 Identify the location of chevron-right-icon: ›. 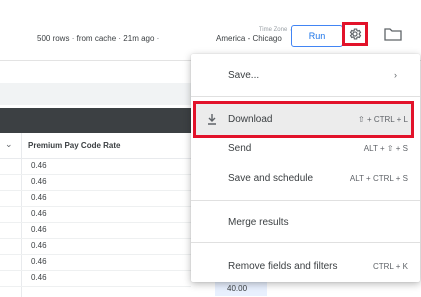
(395, 75).